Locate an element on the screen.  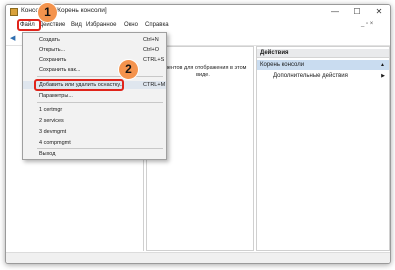
menu-item-recent-2-label: 2 services is located at coordinates (51, 121).